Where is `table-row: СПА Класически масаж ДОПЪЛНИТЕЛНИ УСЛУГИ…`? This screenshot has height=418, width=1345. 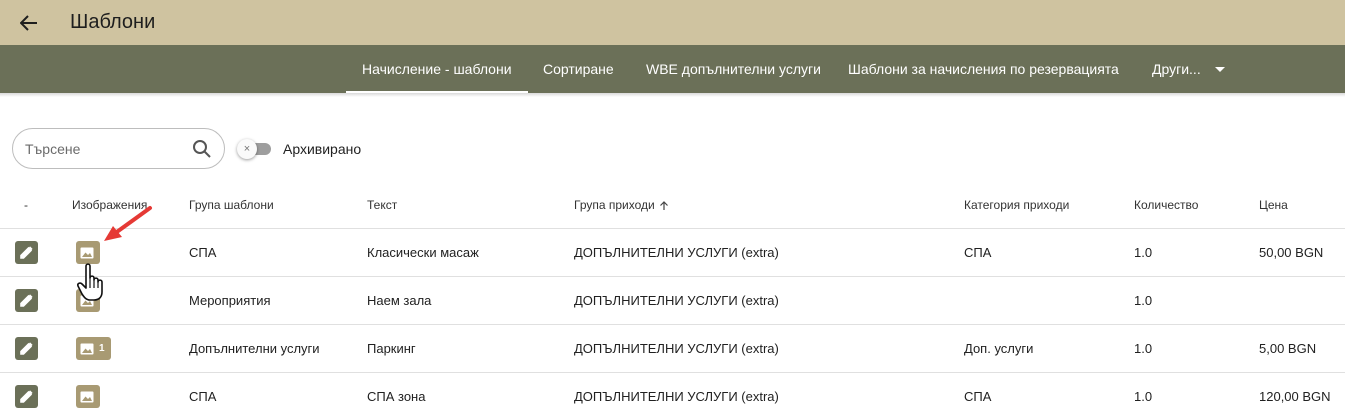 table-row: СПА Класически масаж ДОПЪЛНИТЕЛНИ УСЛУГИ… is located at coordinates (672, 253).